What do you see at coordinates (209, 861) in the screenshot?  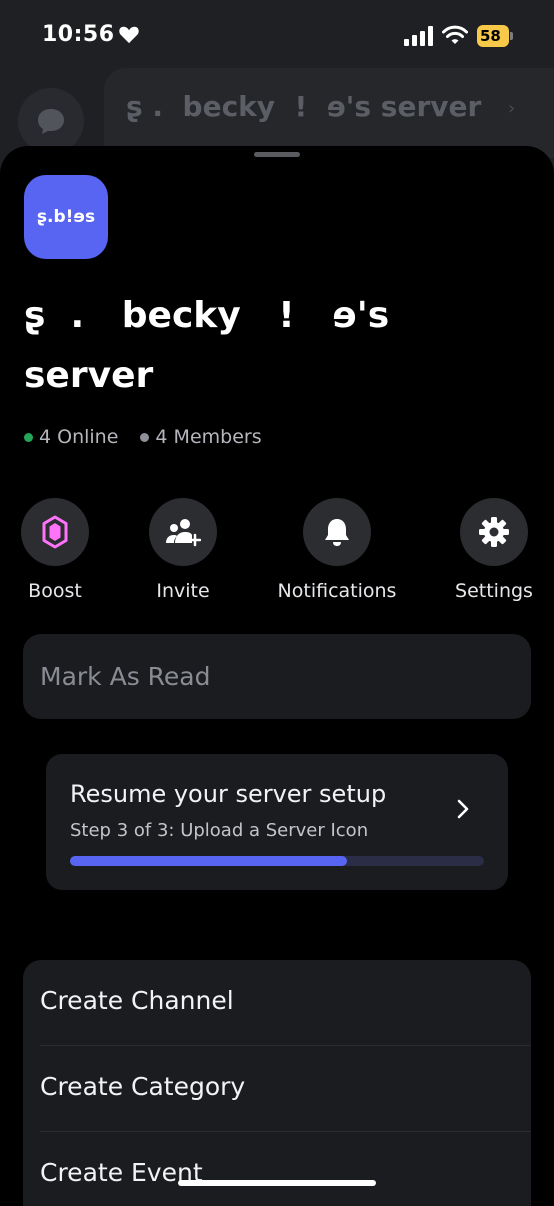 I see `setup-progress-fill` at bounding box center [209, 861].